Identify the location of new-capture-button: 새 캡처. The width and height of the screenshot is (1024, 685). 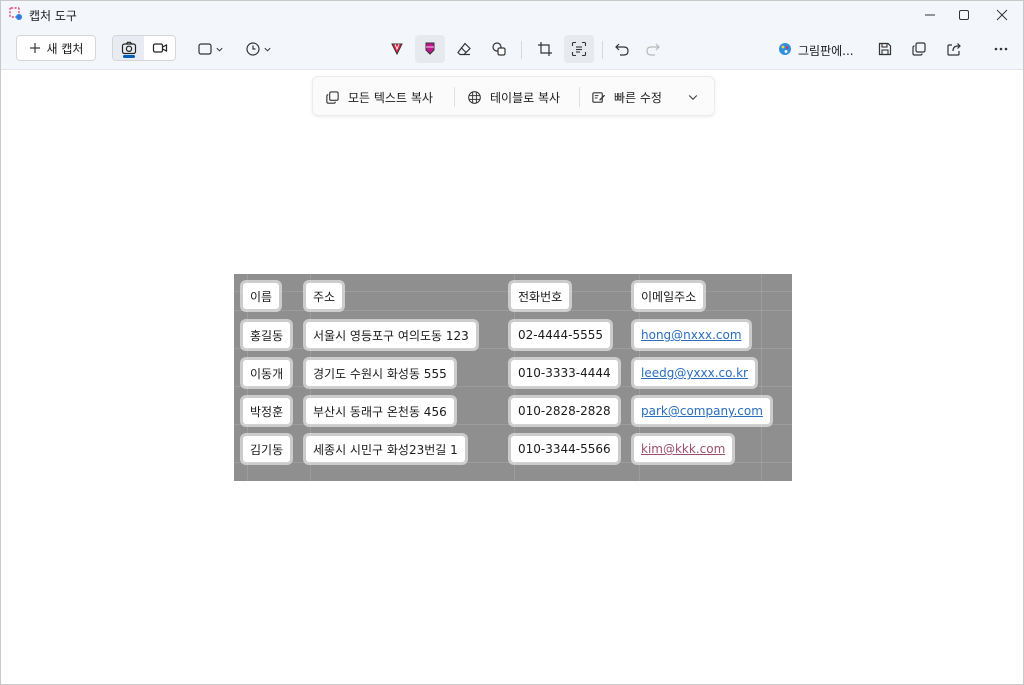
(56, 48).